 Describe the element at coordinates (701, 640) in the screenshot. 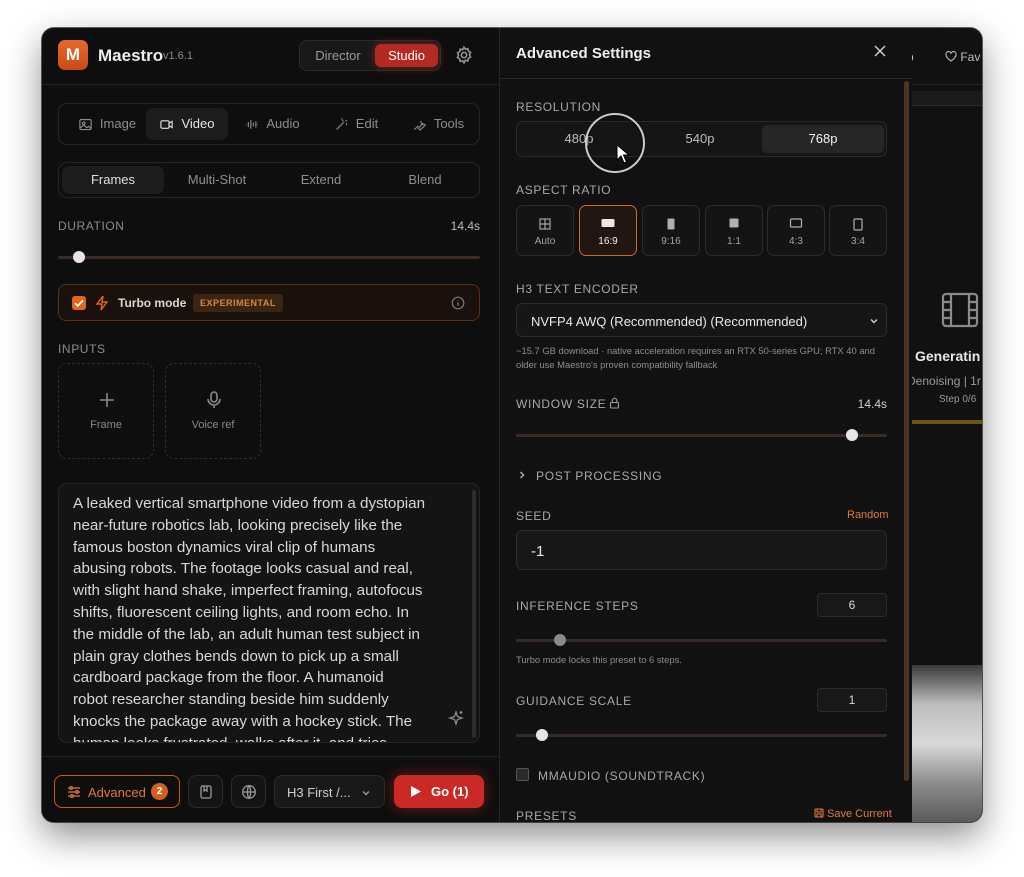

I see `inference-steps-slider` at that location.